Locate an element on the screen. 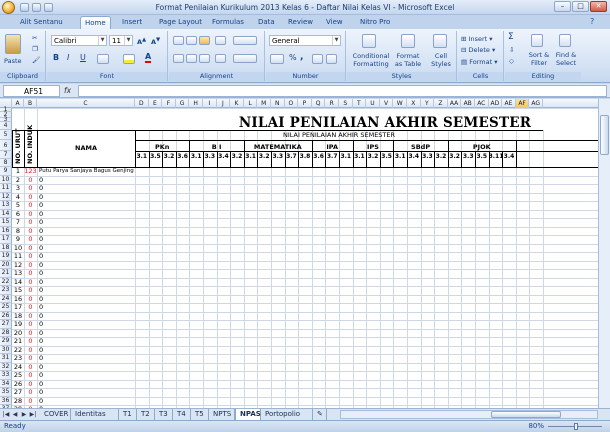 This screenshot has height=432, width=610. cell-no-urut: 23 is located at coordinates (18, 358).